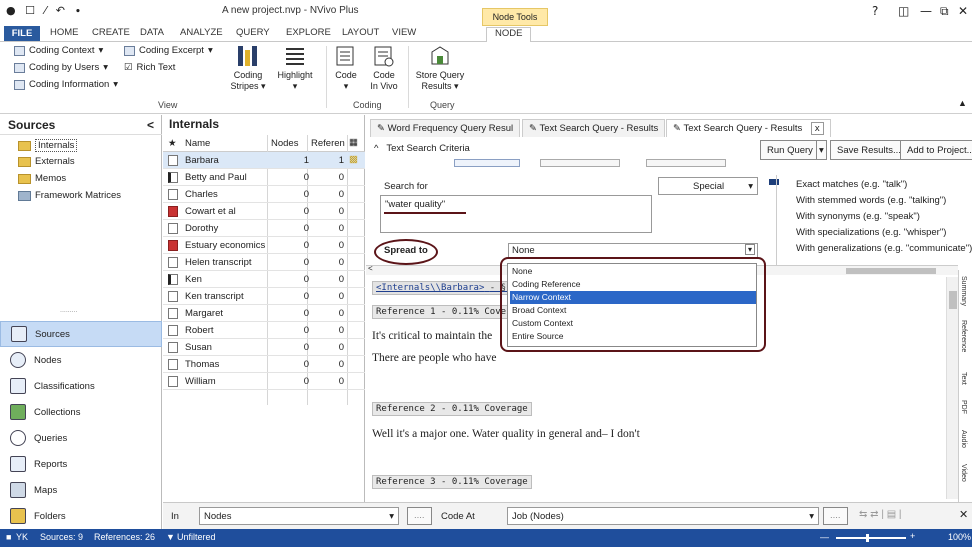  I want to click on sidebar-item-internals: Internals, so click(48, 145).